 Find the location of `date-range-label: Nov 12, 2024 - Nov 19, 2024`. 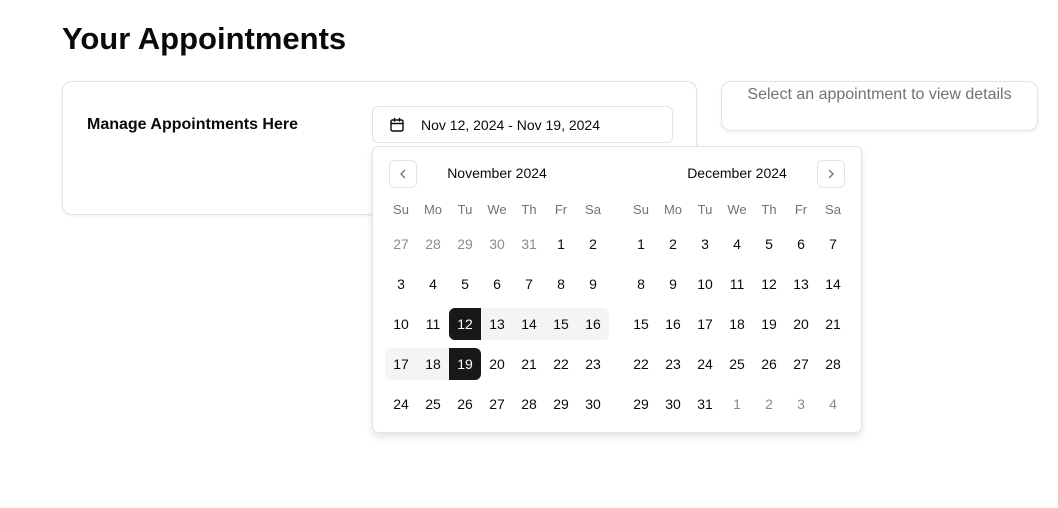

date-range-label: Nov 12, 2024 - Nov 19, 2024 is located at coordinates (511, 124).